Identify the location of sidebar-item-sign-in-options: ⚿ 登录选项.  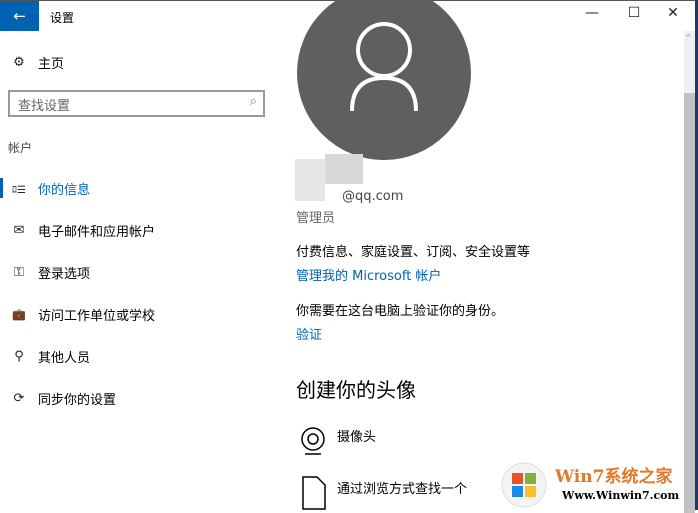
(45, 272).